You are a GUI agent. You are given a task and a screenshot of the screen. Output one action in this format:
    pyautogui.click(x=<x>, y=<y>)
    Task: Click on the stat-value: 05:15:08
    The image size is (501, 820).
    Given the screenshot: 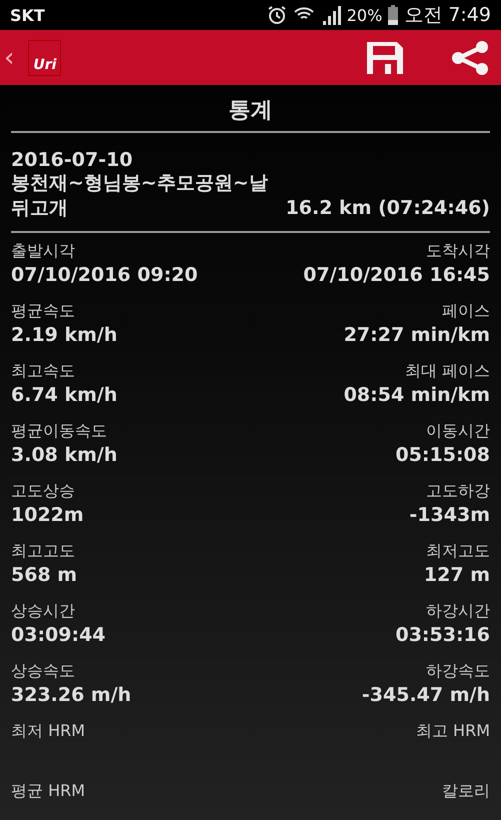 What is the action you would take?
    pyautogui.click(x=442, y=455)
    